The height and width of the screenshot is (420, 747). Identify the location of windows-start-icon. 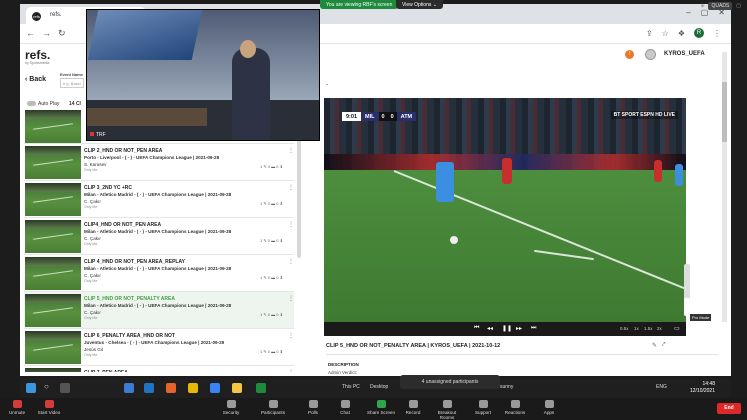
(31, 388).